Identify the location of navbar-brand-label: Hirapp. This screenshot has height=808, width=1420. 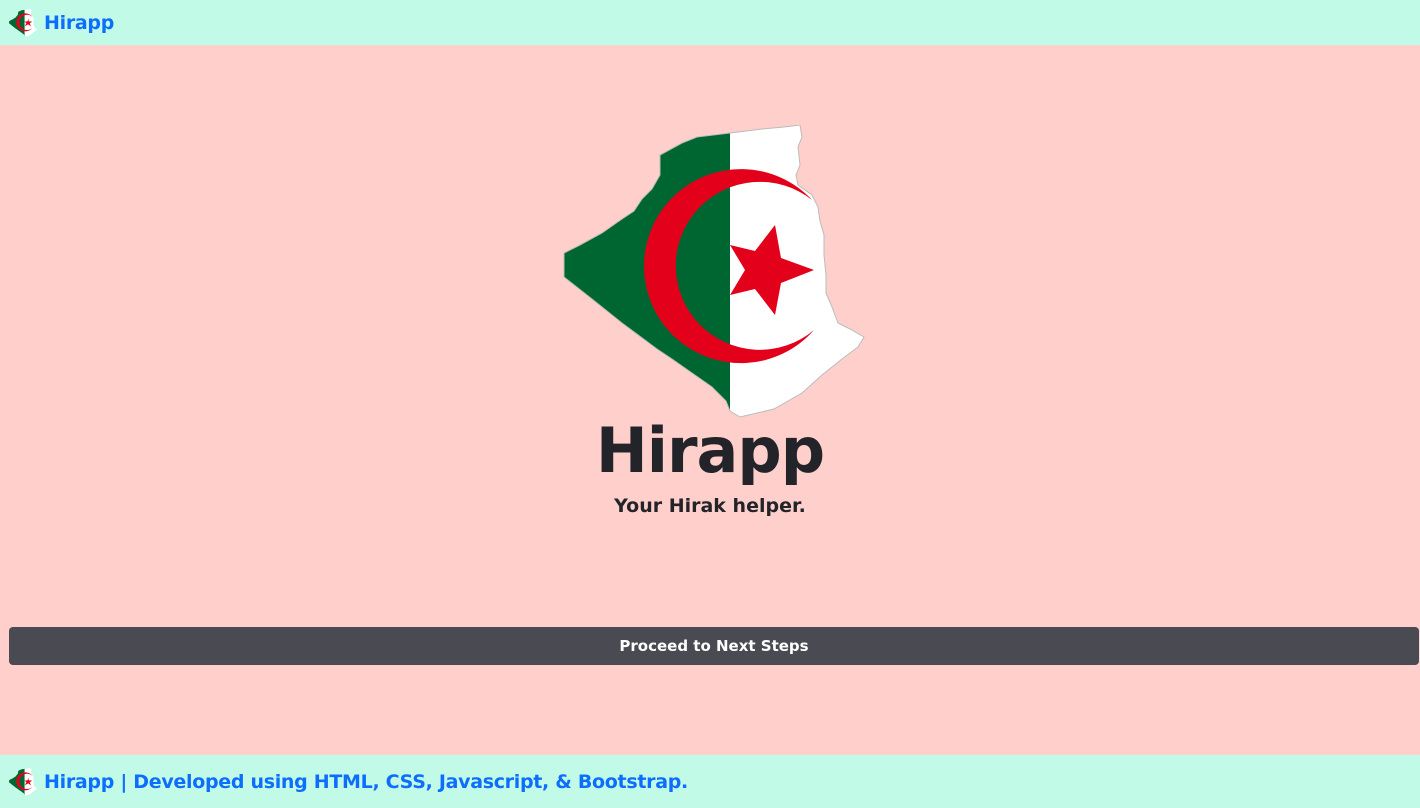
(79, 22).